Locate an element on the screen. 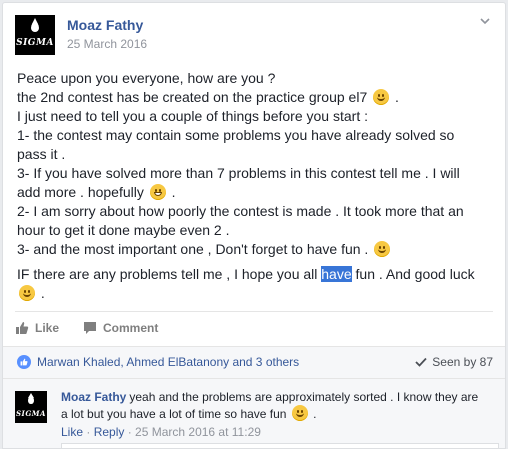 This screenshot has height=449, width=508. comment-reply-link: Reply is located at coordinates (109, 432).